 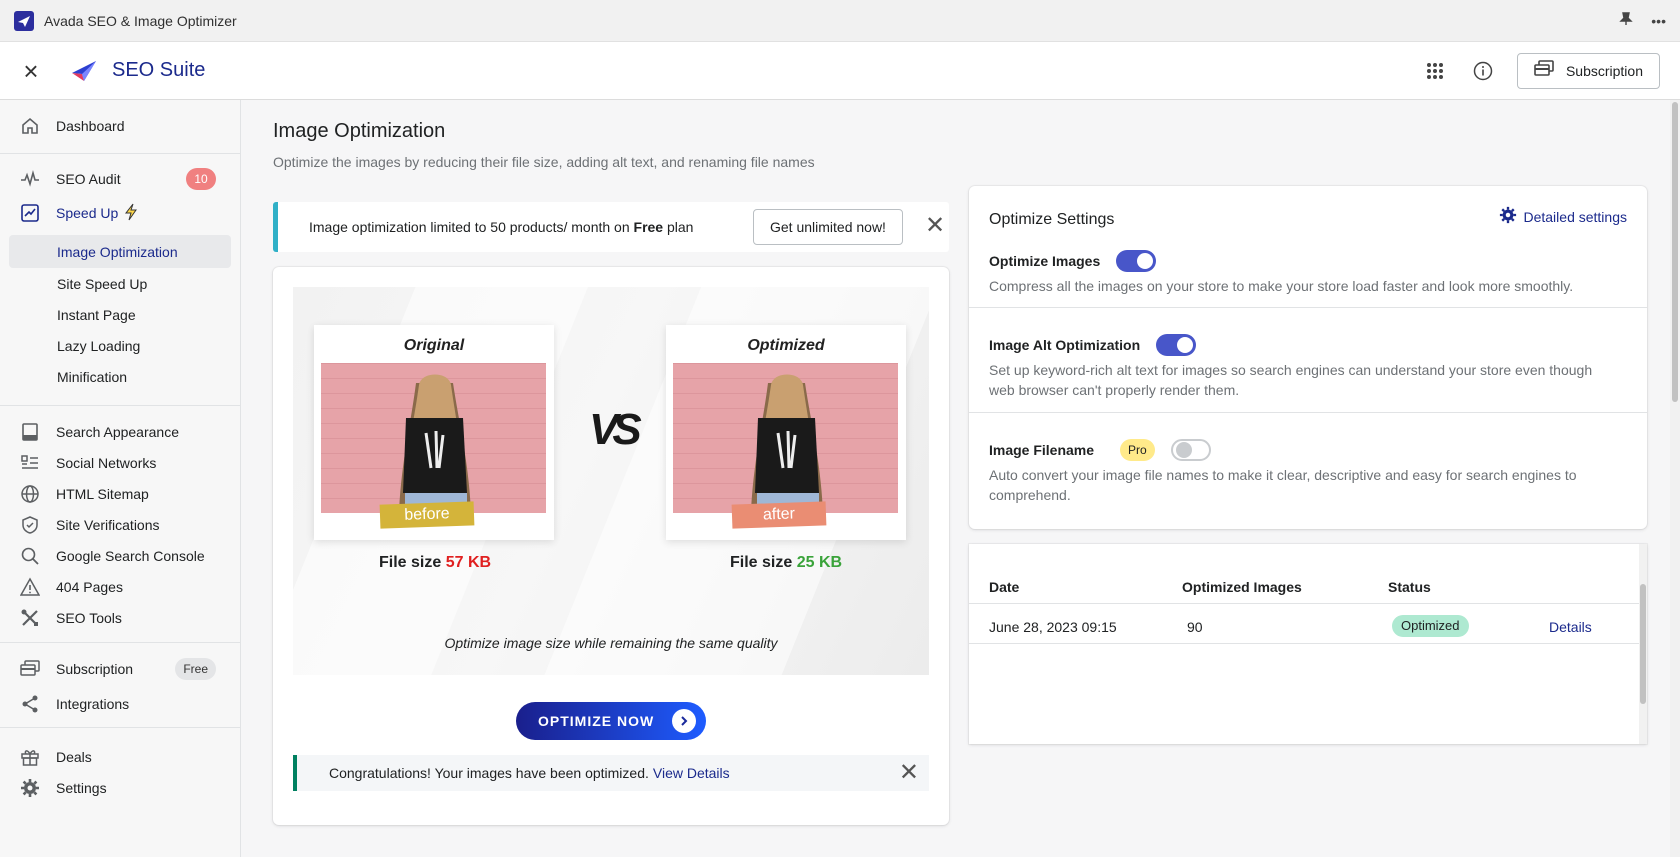 What do you see at coordinates (427, 515) in the screenshot?
I see `before-tag: before` at bounding box center [427, 515].